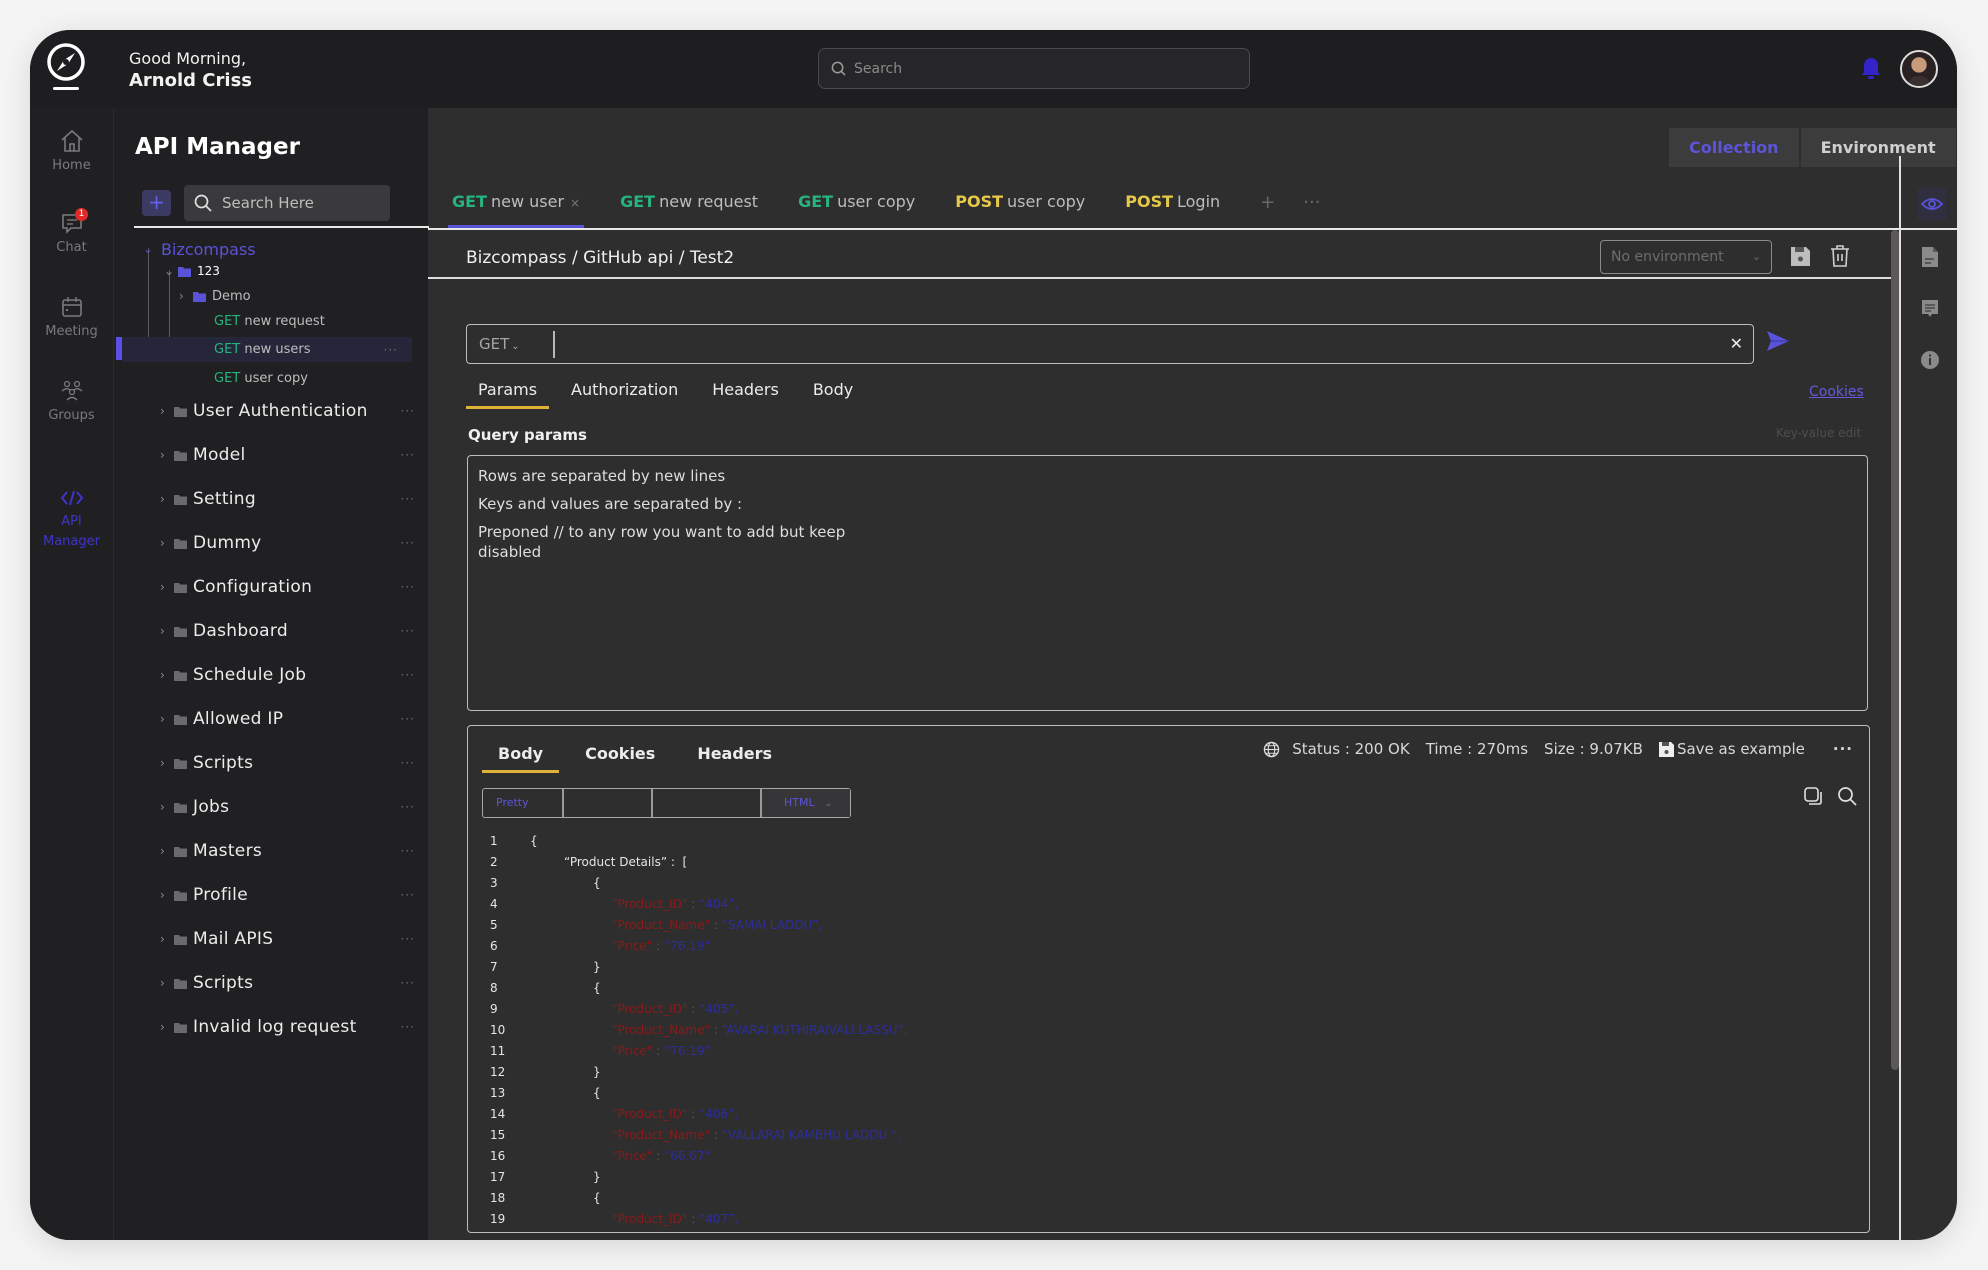 Image resolution: width=1988 pixels, height=1270 pixels. Describe the element at coordinates (287, 895) in the screenshot. I see `tree-folder: › Profile ···` at that location.